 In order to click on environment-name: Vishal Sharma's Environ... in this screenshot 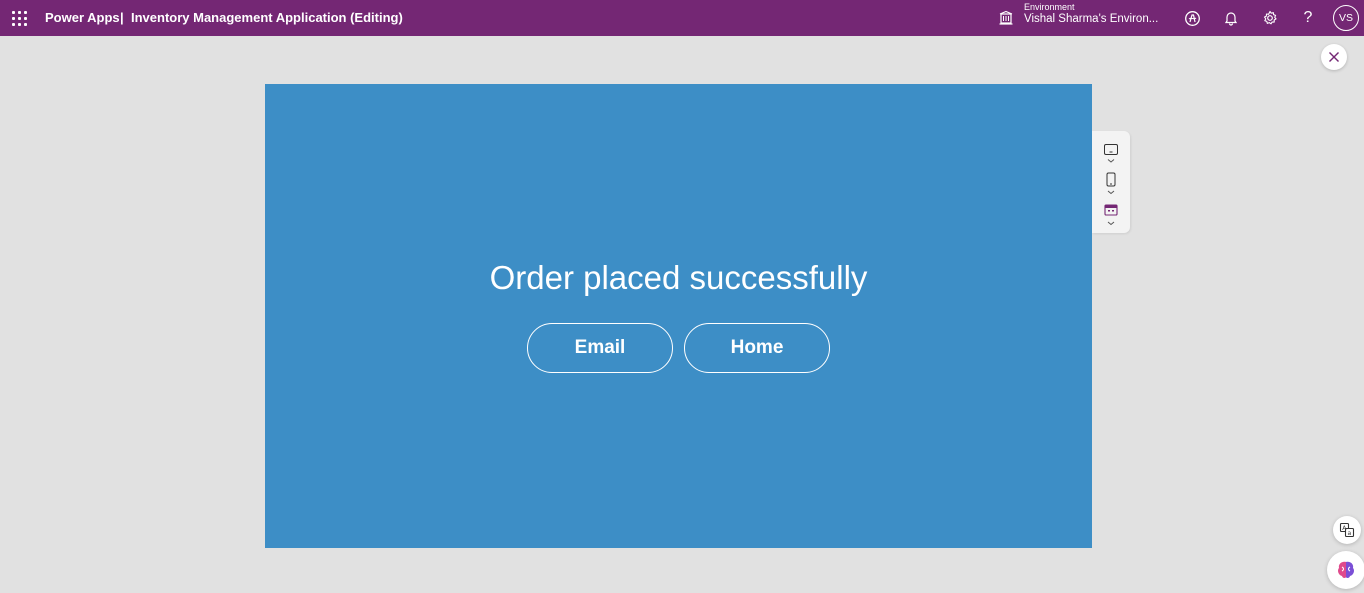, I will do `click(1091, 19)`.